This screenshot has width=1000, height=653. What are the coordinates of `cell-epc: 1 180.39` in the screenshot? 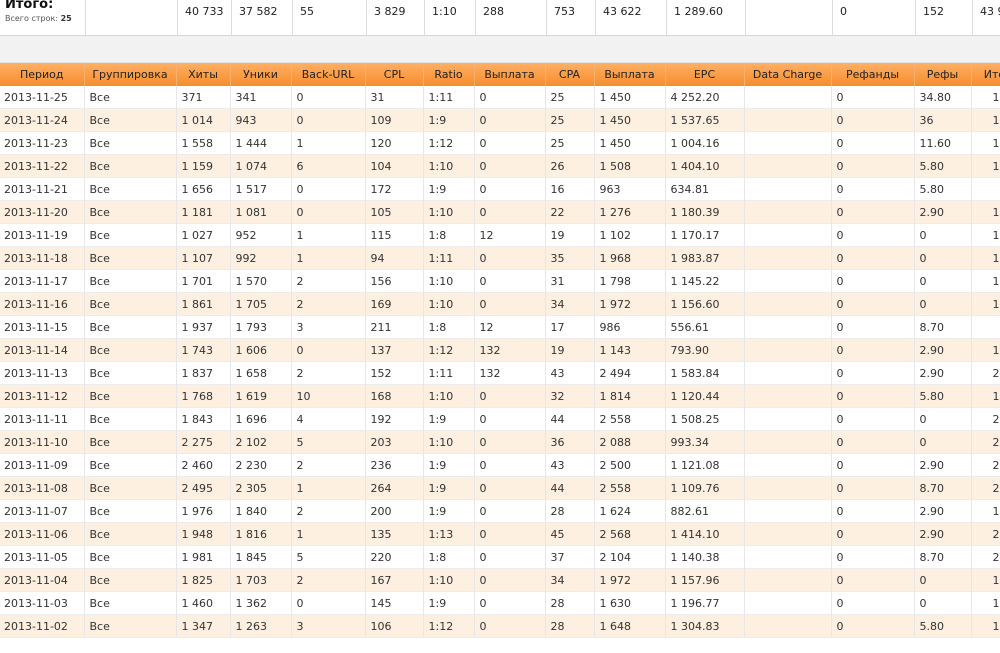 It's located at (704, 212).